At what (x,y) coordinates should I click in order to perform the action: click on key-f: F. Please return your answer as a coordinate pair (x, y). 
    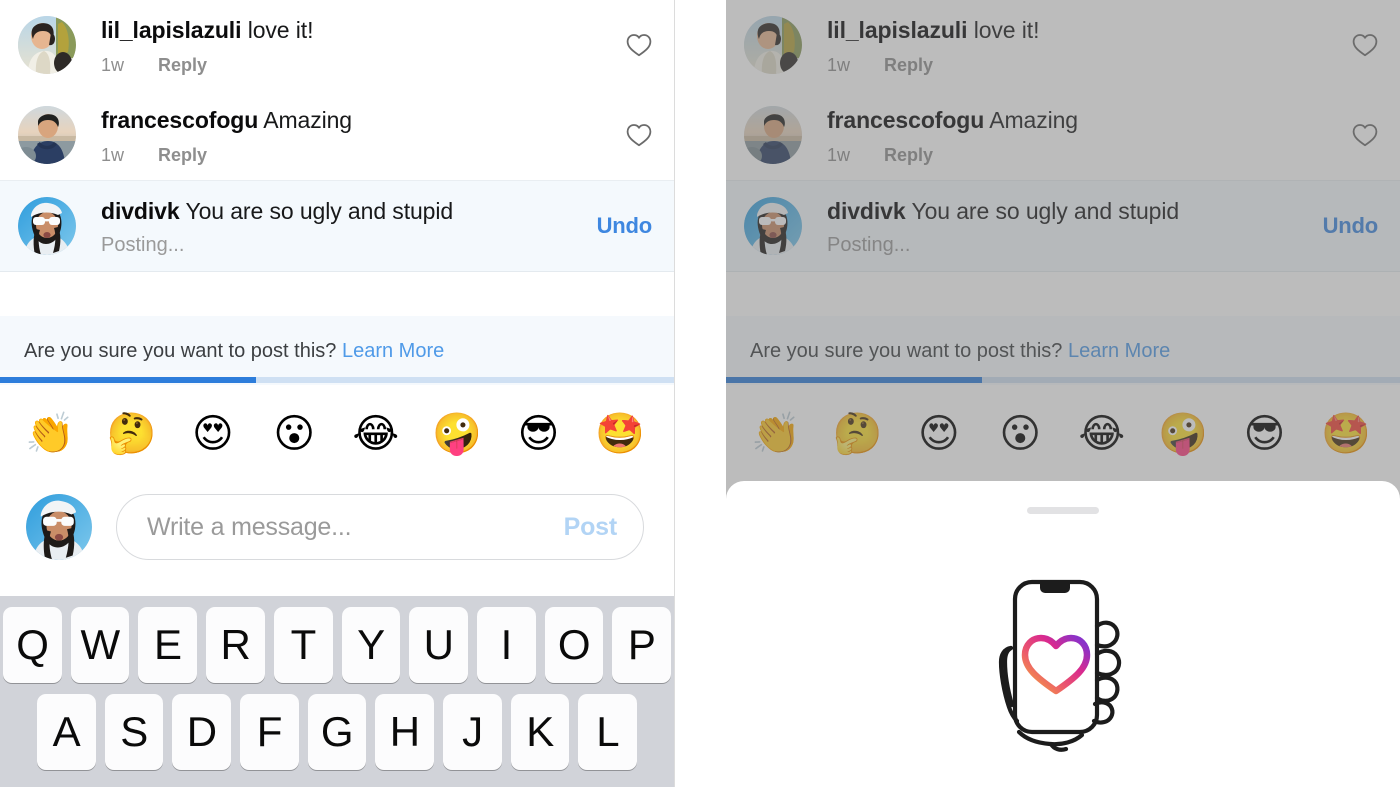
    Looking at the image, I should click on (269, 732).